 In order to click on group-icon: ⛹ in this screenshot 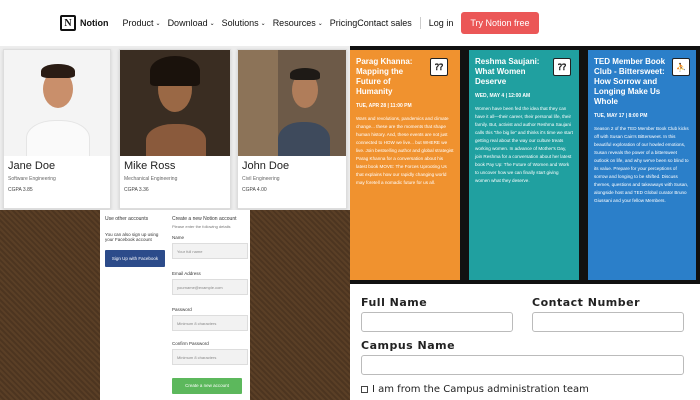, I will do `click(681, 67)`.